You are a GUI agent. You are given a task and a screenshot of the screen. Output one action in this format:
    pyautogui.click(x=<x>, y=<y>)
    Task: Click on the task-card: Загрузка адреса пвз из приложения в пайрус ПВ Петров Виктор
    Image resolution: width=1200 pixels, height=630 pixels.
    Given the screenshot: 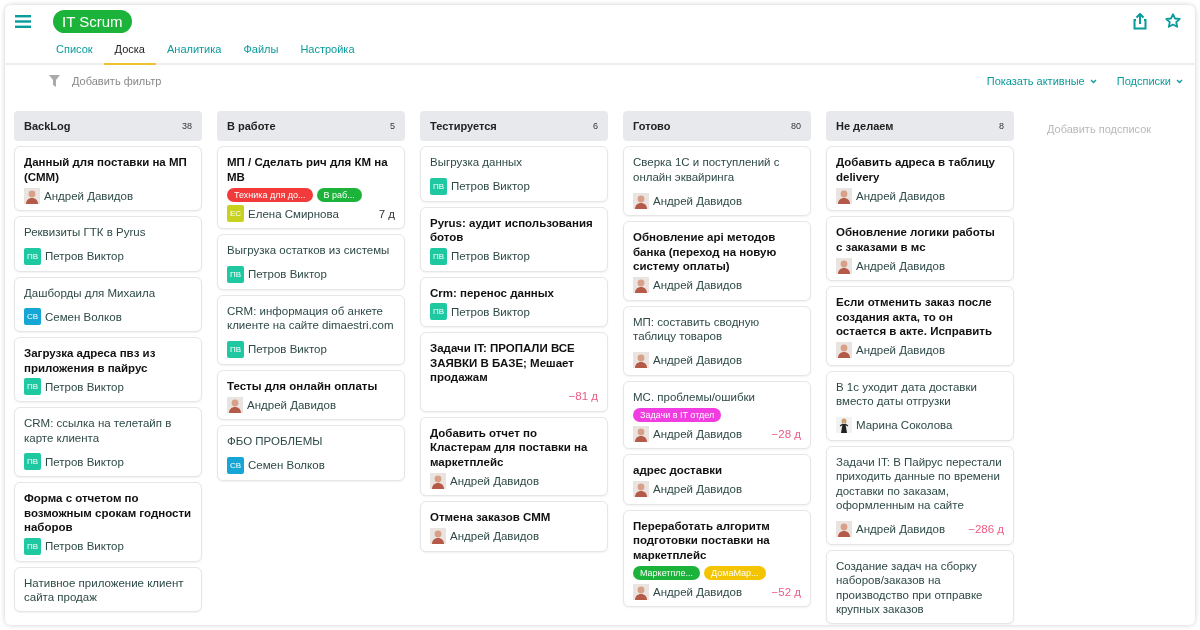 What is the action you would take?
    pyautogui.click(x=108, y=369)
    